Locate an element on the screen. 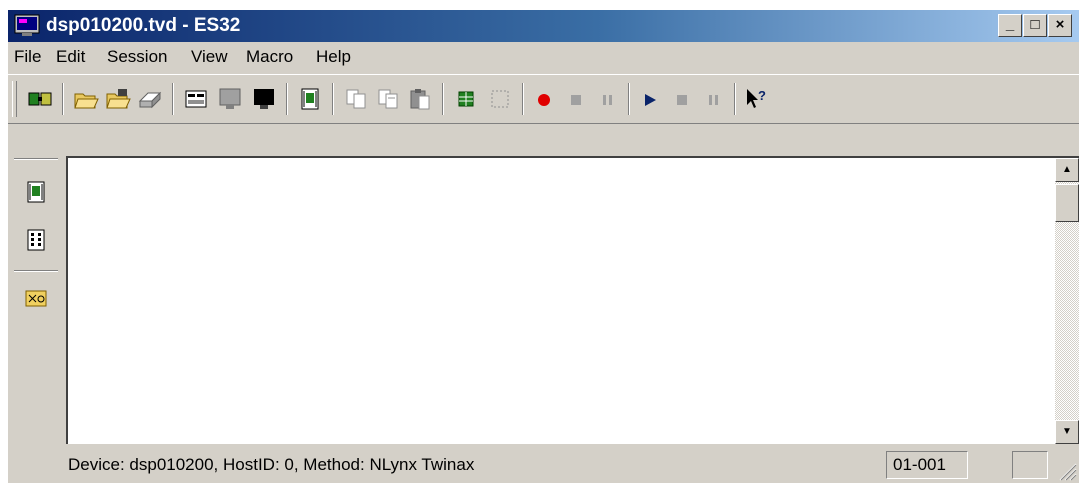 Image resolution: width=1079 pixels, height=486 pixels. maximize-button: □ is located at coordinates (1035, 25).